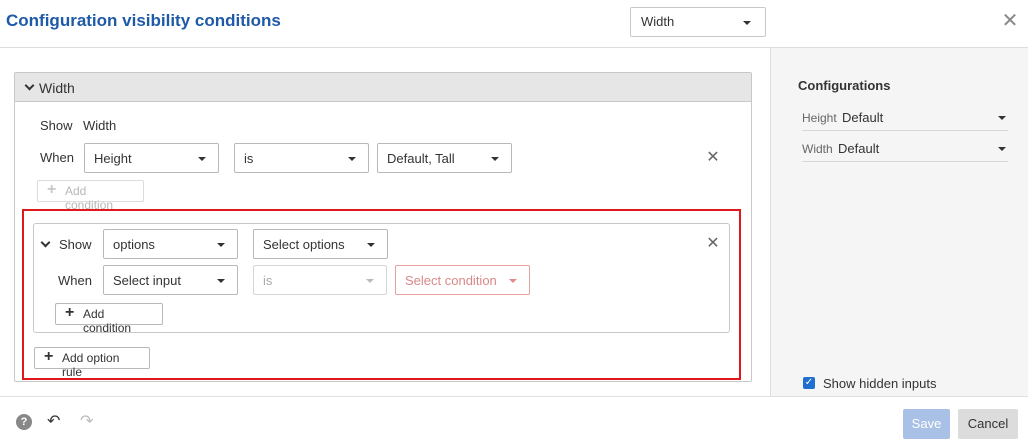 This screenshot has height=446, width=1028. I want to click on rule-input-value: Select input, so click(147, 280).